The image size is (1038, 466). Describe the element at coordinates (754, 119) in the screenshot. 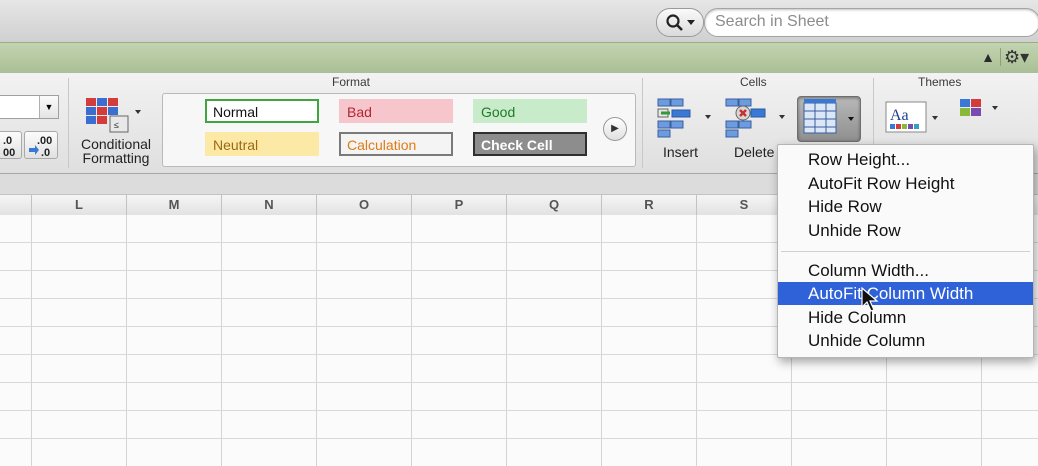

I see `delete-icon` at that location.